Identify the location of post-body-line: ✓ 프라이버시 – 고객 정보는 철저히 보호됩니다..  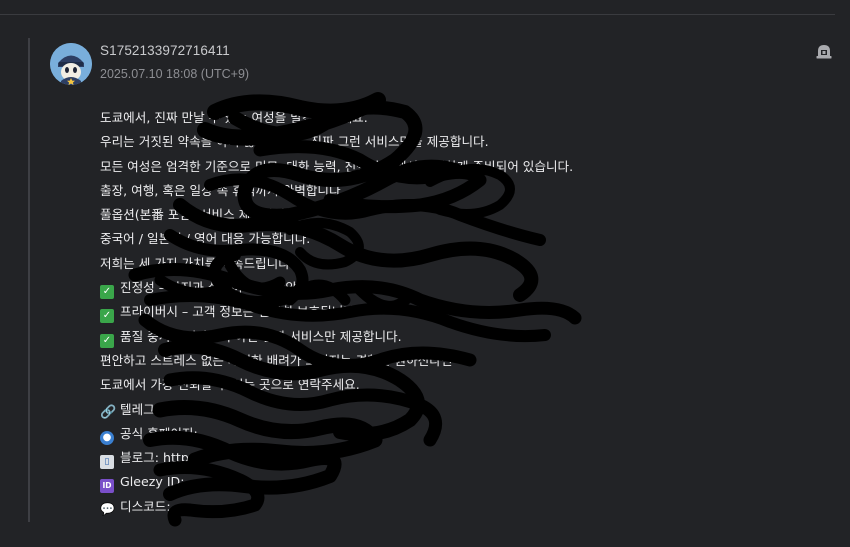
(460, 312).